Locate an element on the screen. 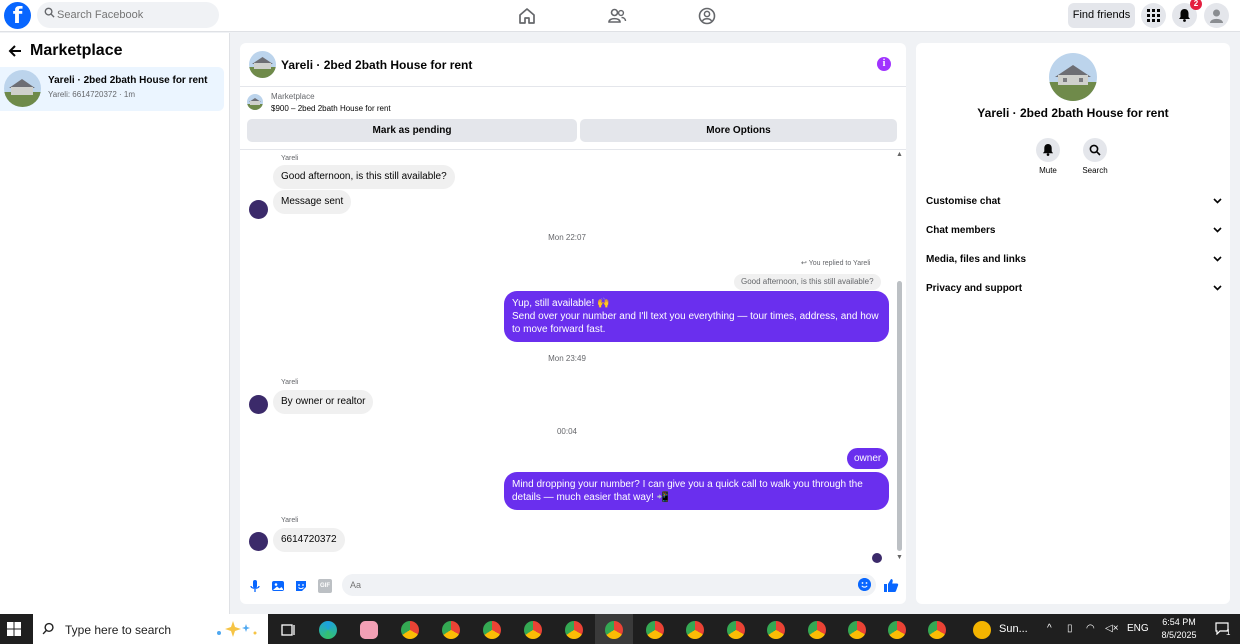  windows-start-icon is located at coordinates (14, 629).